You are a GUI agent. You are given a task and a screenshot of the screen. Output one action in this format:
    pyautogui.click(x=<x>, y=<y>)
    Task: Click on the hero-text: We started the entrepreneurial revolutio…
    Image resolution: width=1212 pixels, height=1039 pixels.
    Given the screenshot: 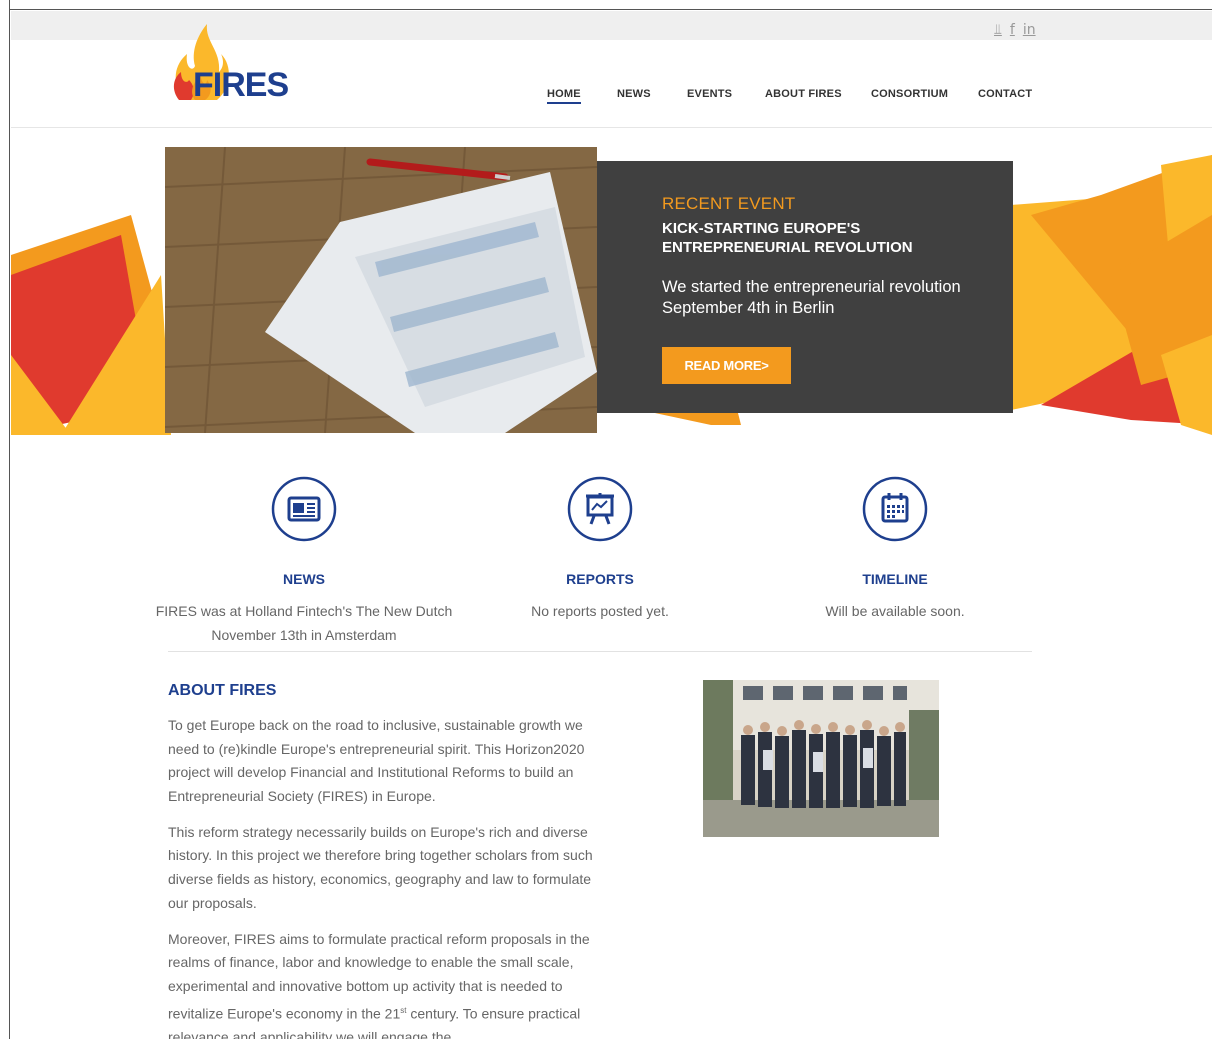 What is the action you would take?
    pyautogui.click(x=811, y=297)
    